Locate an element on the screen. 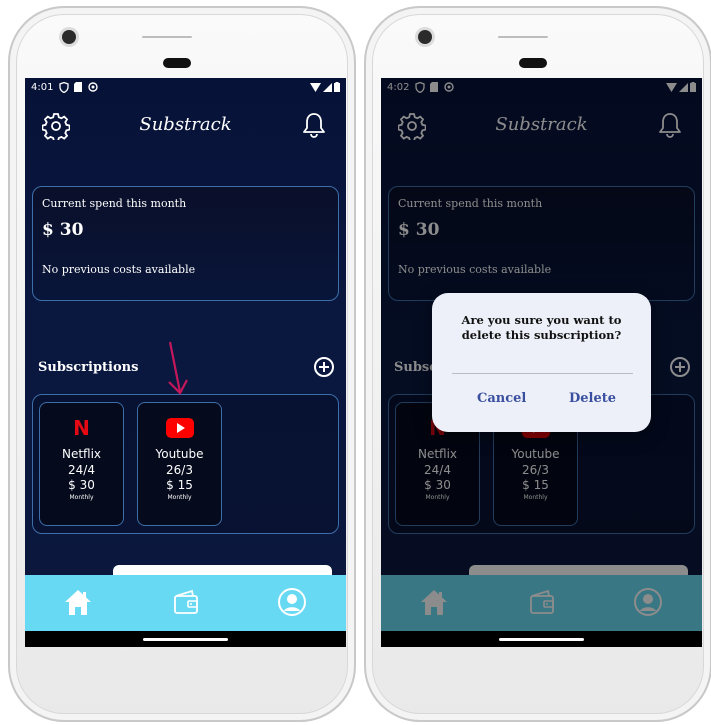  shield-icon is located at coordinates (64, 87).